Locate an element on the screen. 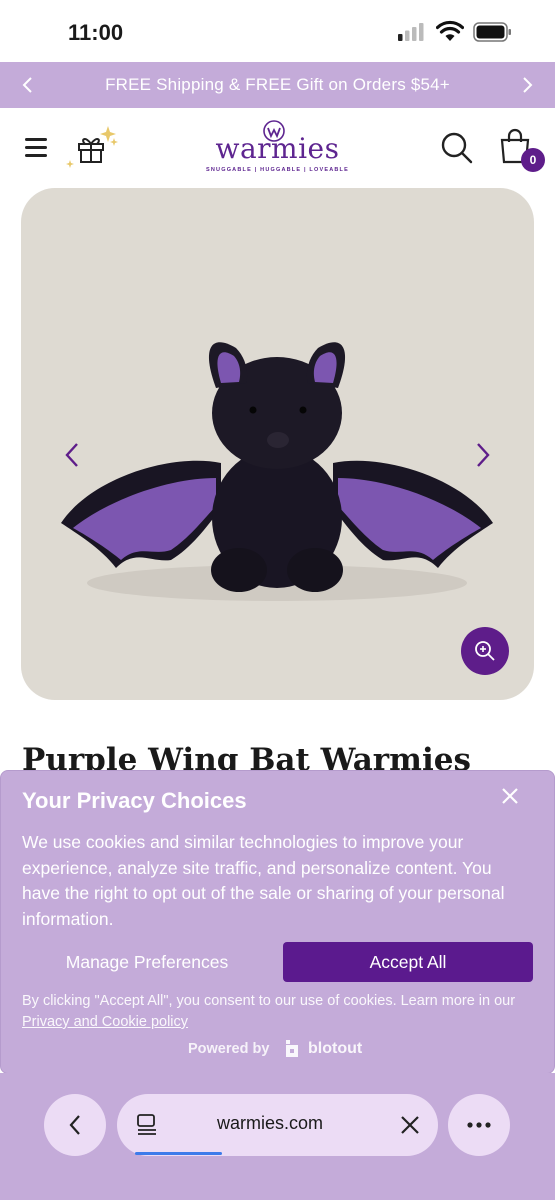 This screenshot has width=555, height=1200. battery-icon is located at coordinates (492, 32).